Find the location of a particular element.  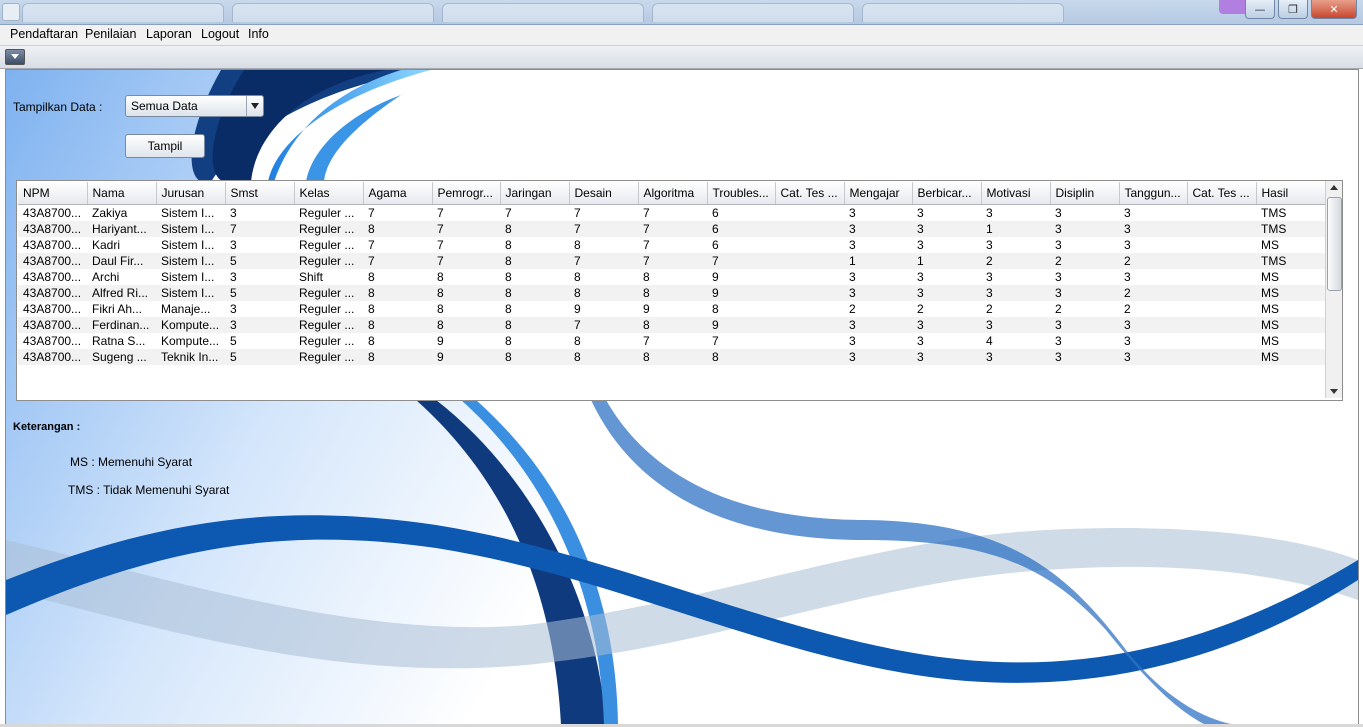

chevron-down-icon is located at coordinates (254, 106).